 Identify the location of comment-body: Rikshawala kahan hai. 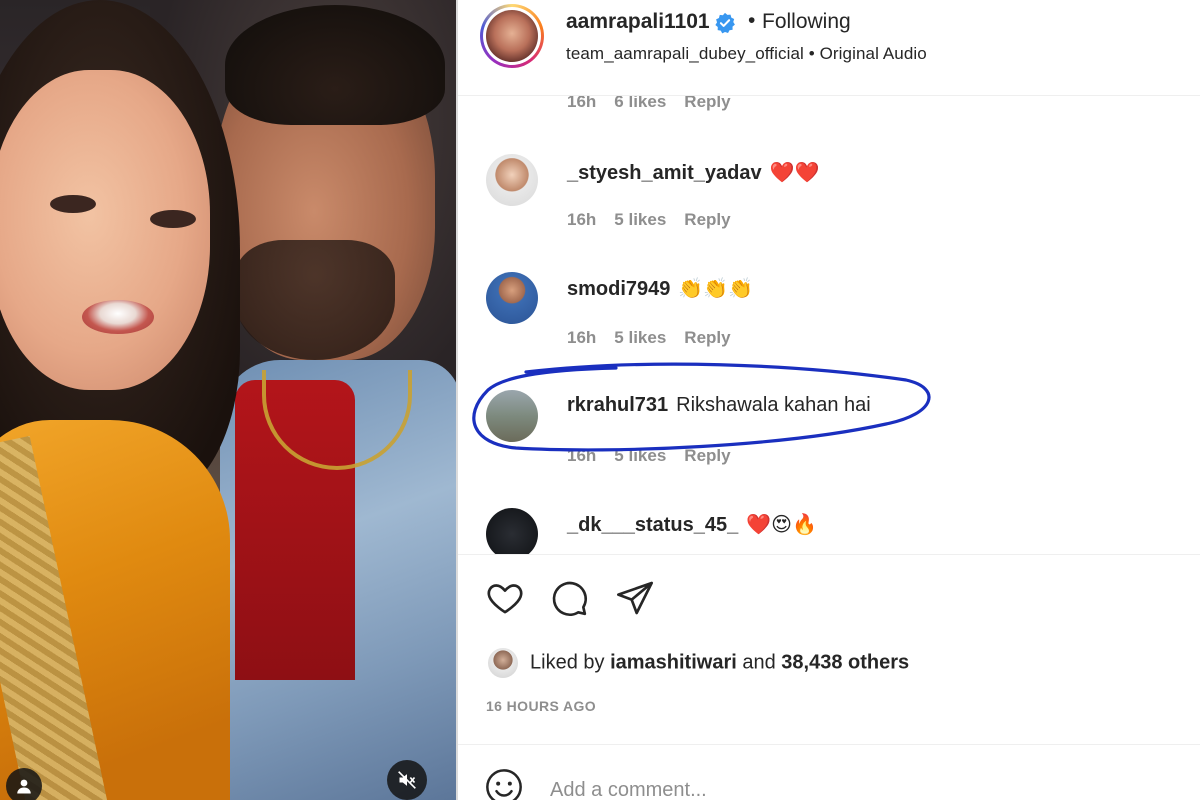
(773, 405).